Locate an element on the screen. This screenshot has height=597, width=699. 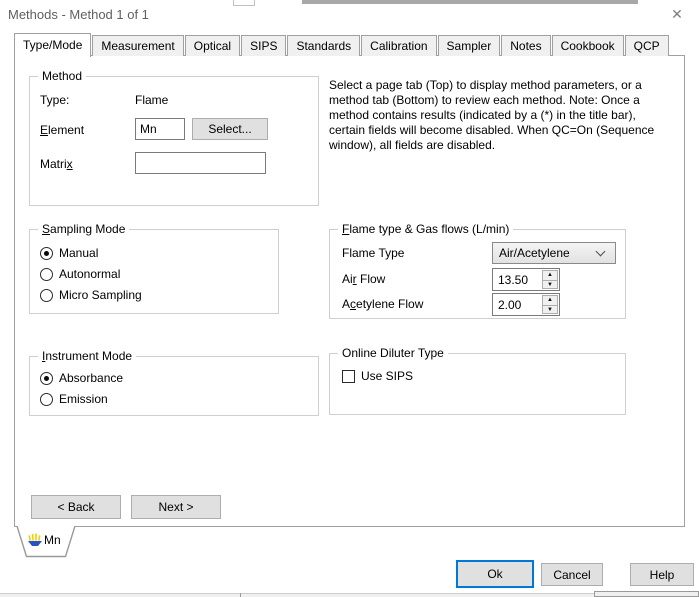
acetylene-flow-stepper: 2.00 ▲ ▼ is located at coordinates (526, 304).